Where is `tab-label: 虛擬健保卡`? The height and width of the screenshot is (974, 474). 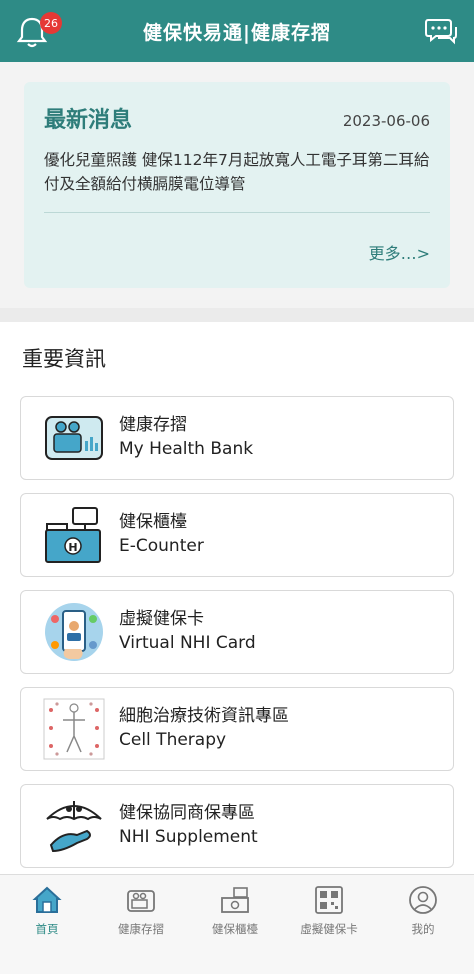
tab-label: 虛擬健保卡 is located at coordinates (329, 929).